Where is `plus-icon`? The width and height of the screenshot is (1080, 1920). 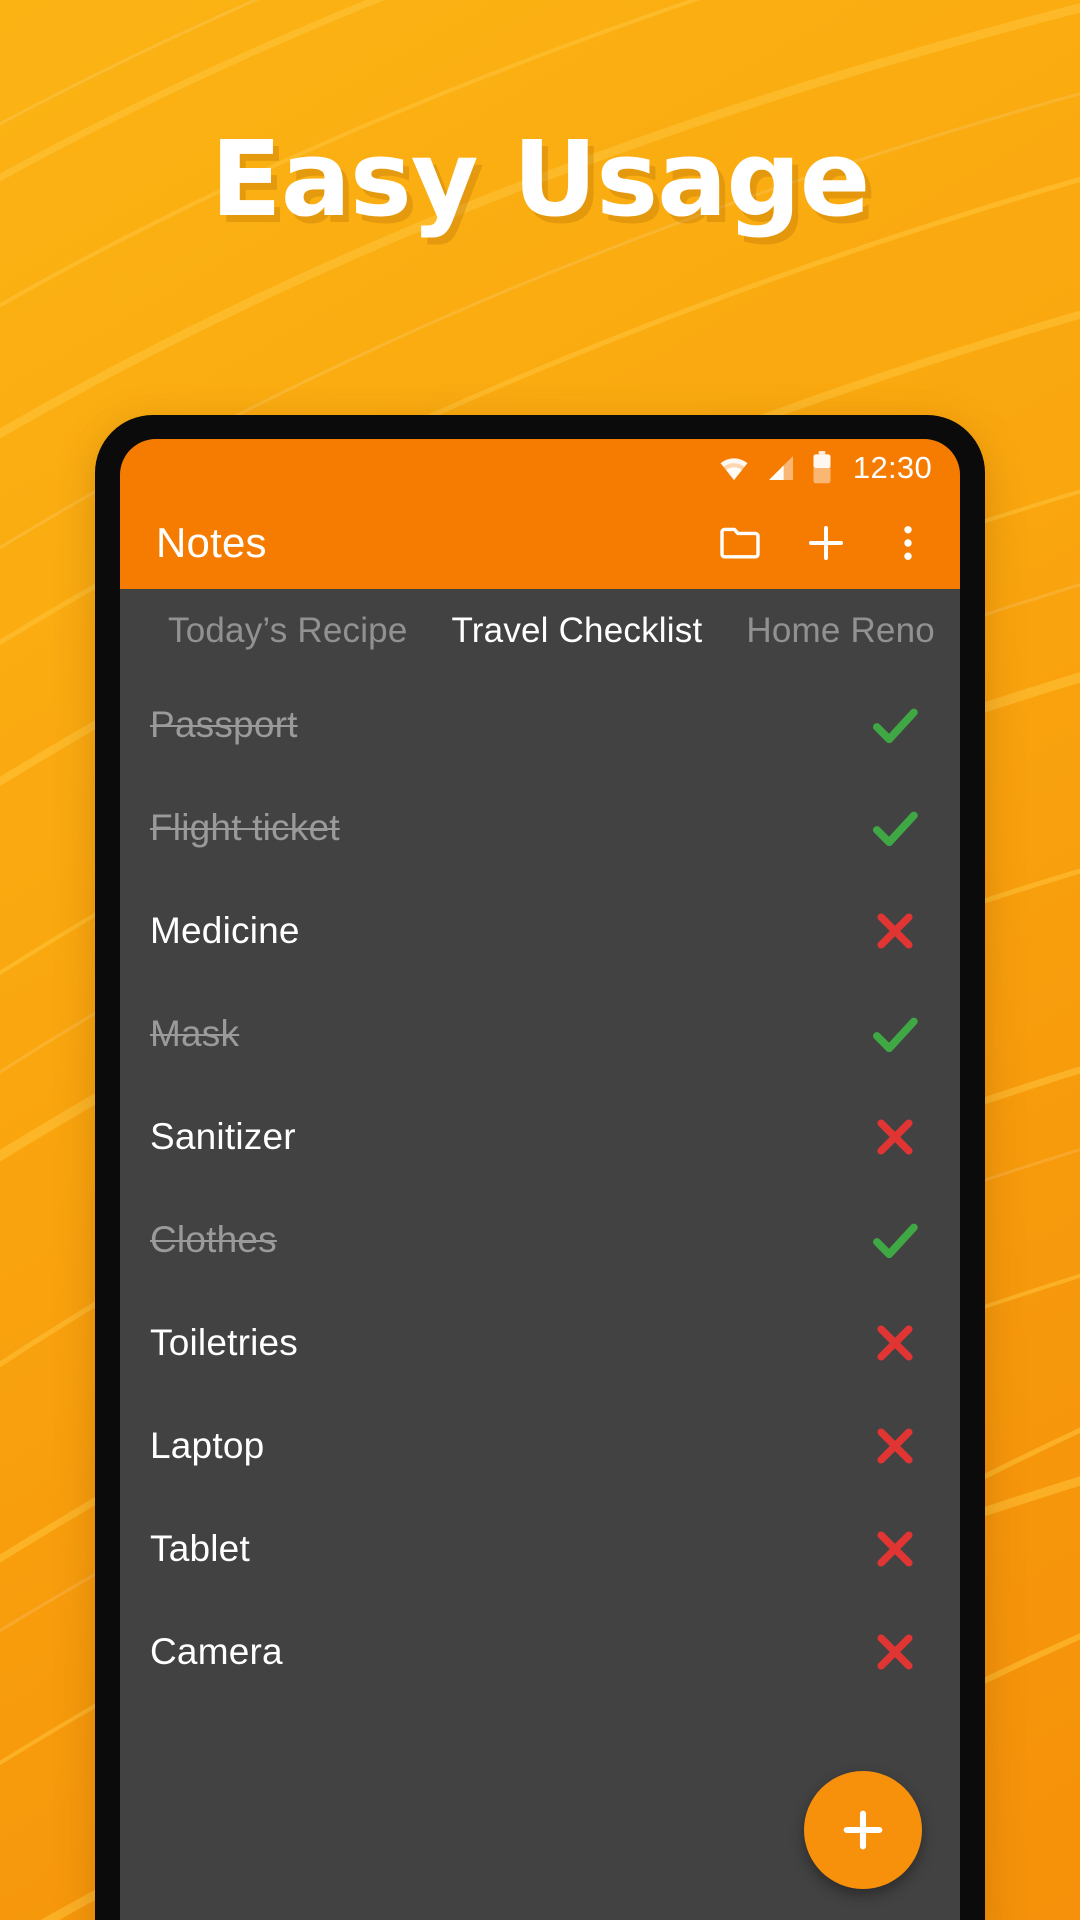 plus-icon is located at coordinates (863, 1830).